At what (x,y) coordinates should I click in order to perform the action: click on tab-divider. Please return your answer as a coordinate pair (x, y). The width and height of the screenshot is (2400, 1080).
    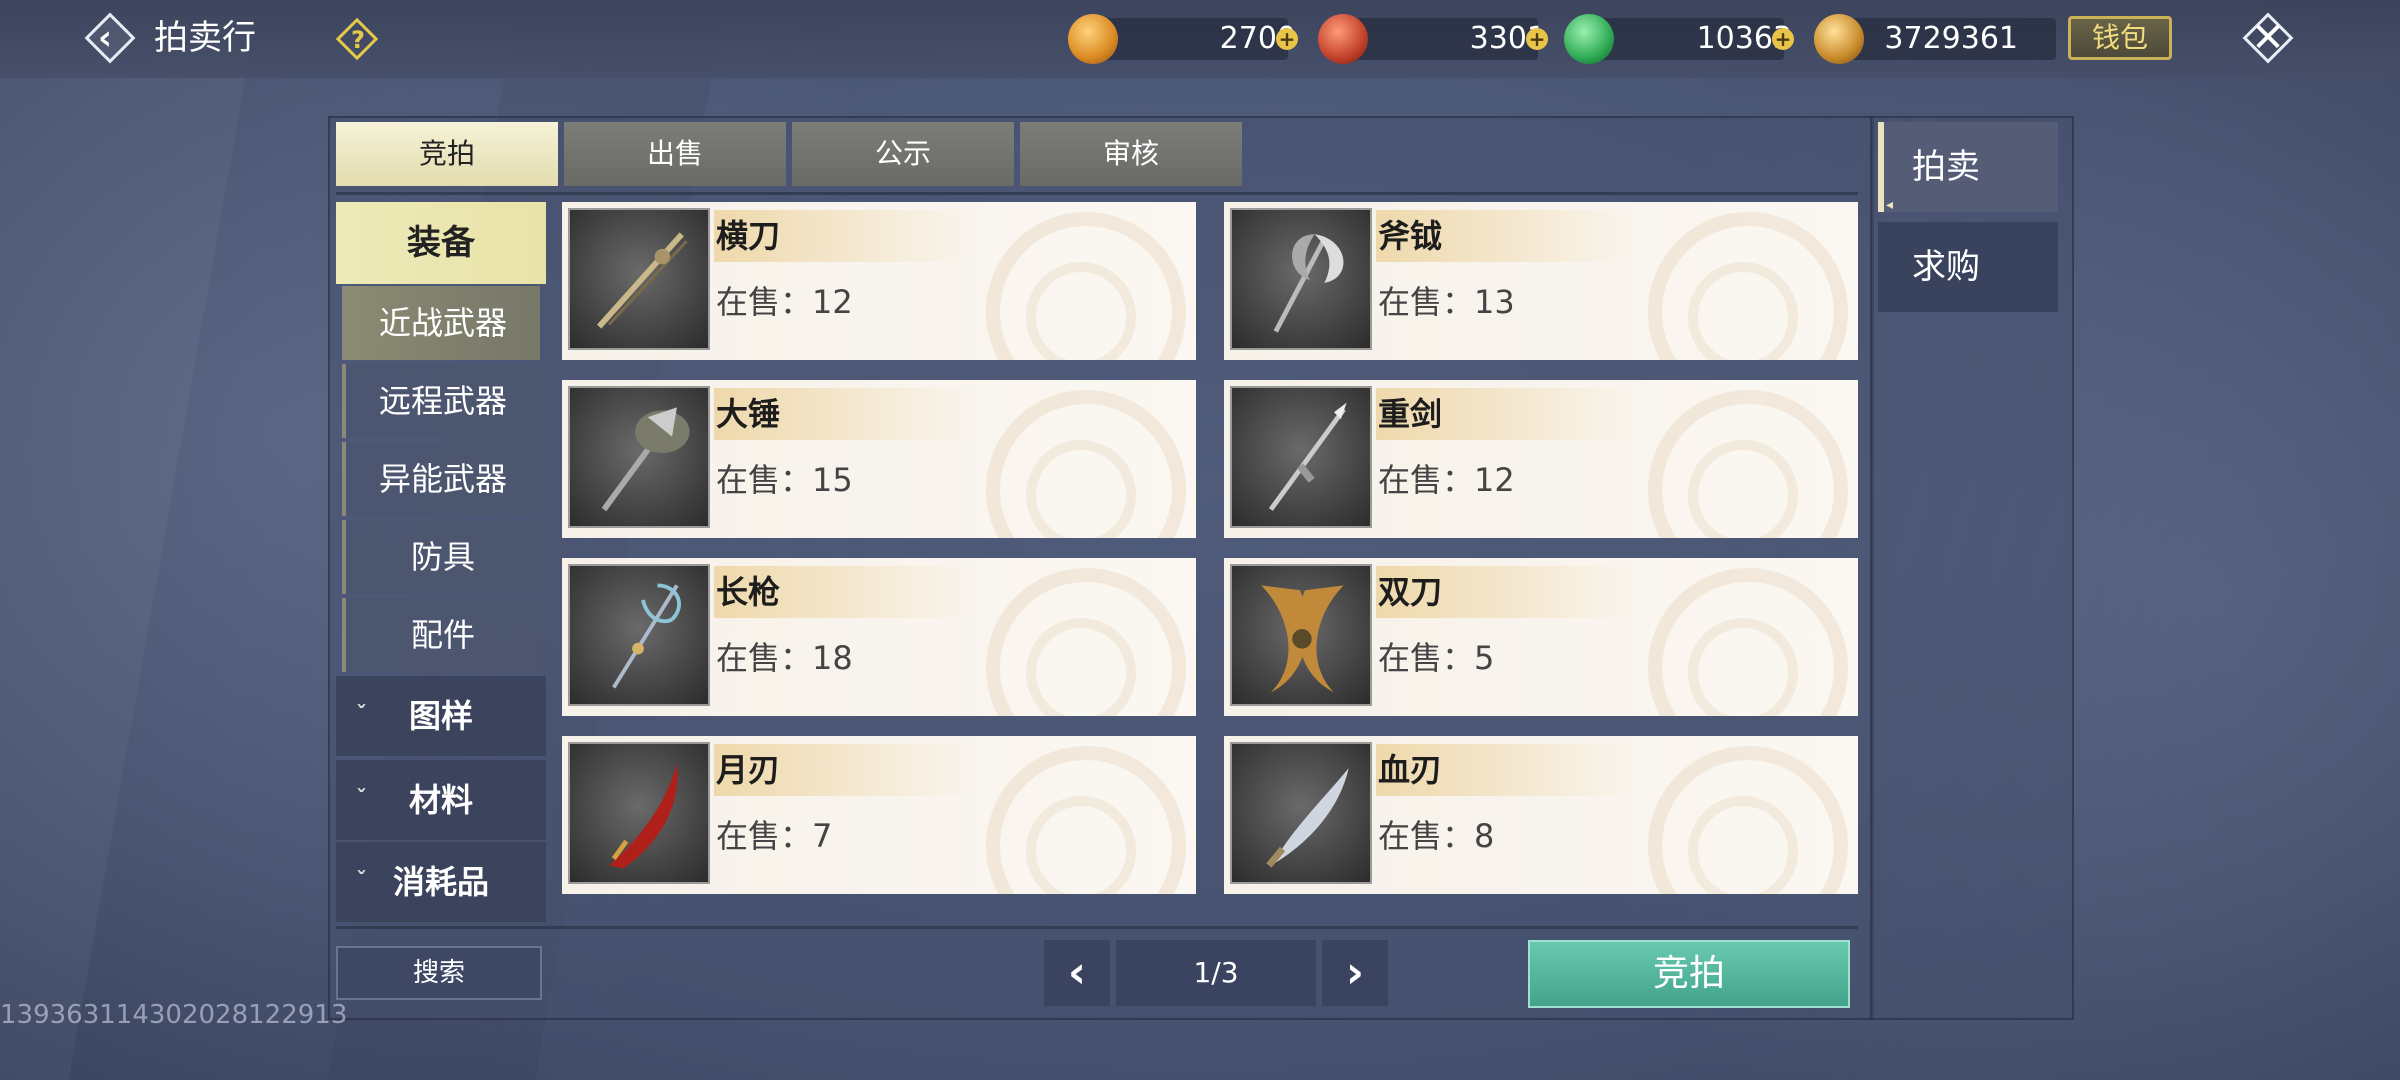
    Looking at the image, I should click on (1097, 193).